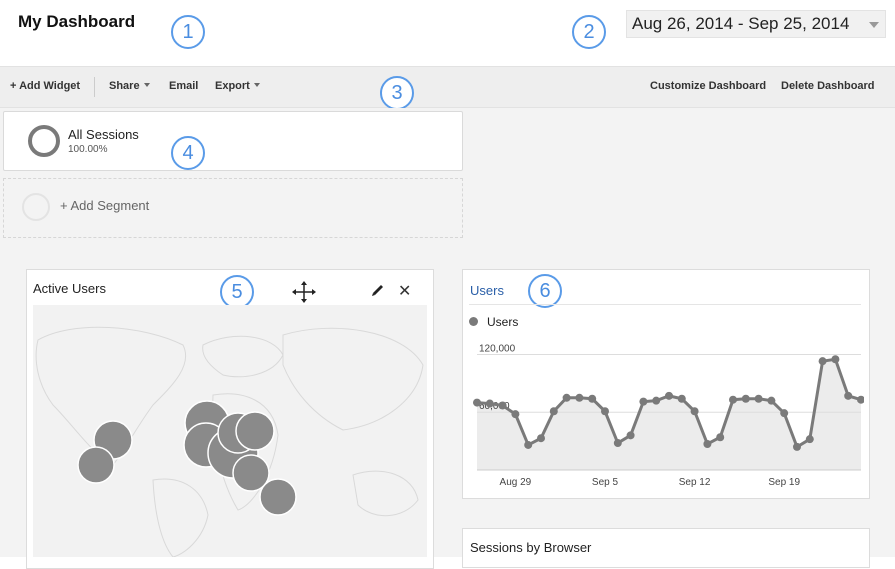  What do you see at coordinates (45, 86) in the screenshot?
I see `add-widget-button: + Add Widget` at bounding box center [45, 86].